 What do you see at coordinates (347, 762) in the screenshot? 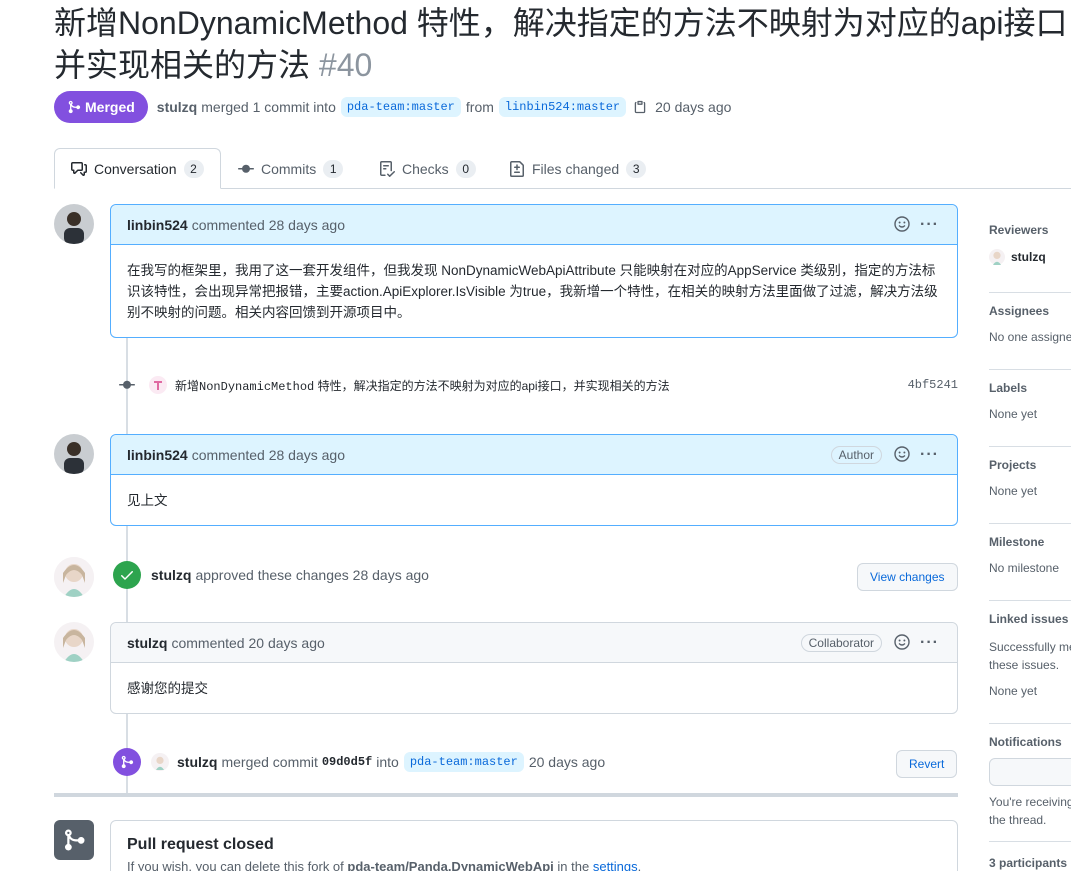
I see `merge-commit-sha: 09d0d5f` at bounding box center [347, 762].